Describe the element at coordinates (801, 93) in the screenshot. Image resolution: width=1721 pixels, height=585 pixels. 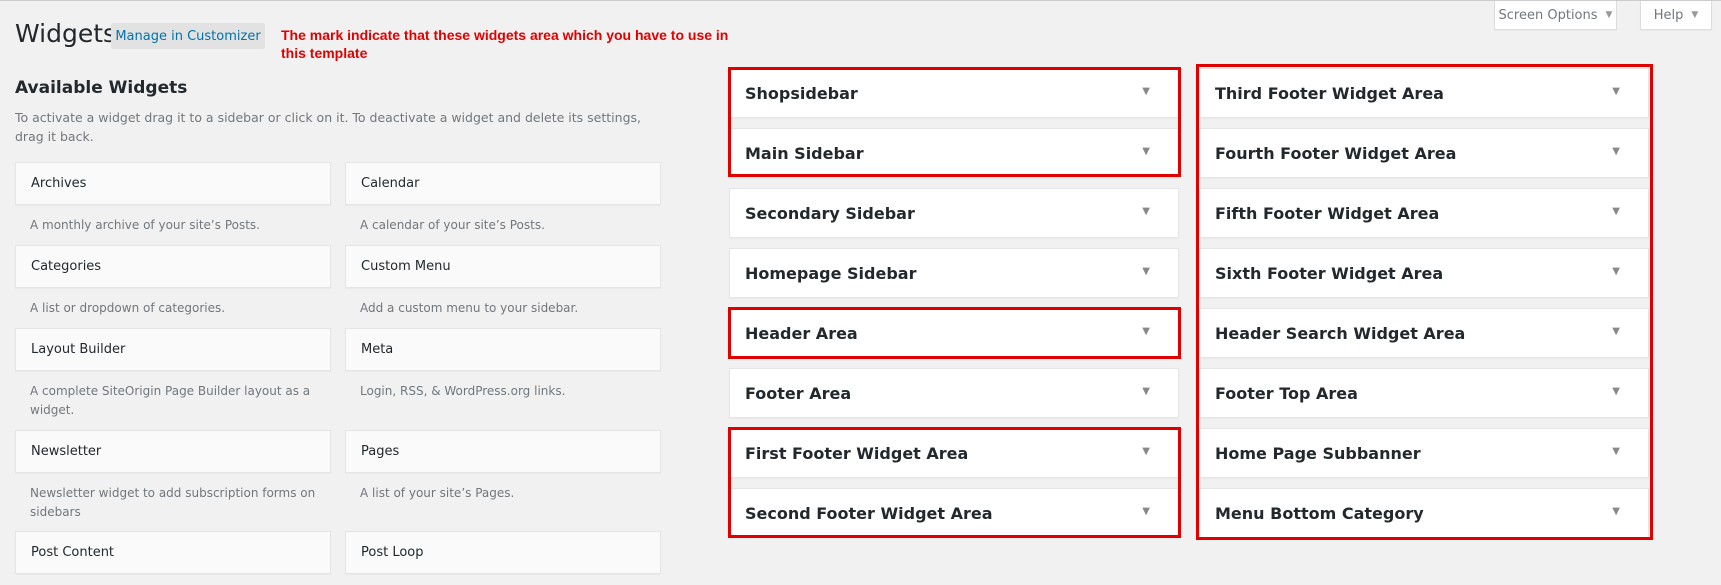
I see `sidebar-label: Shopsidebar` at that location.